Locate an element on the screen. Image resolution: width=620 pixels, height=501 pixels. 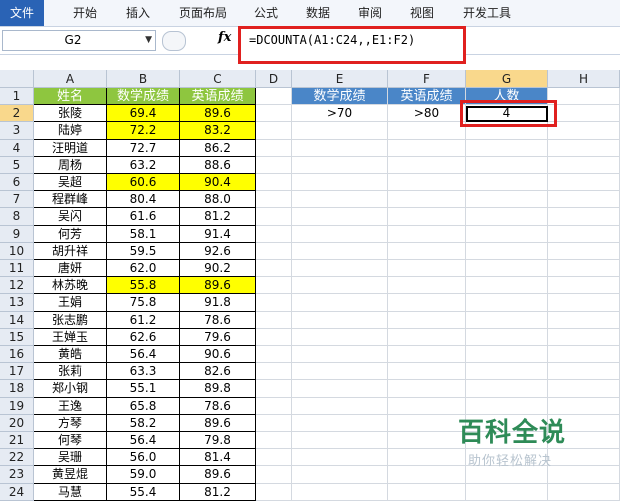
tab-developer: 开发工具 is located at coordinates (487, 13).